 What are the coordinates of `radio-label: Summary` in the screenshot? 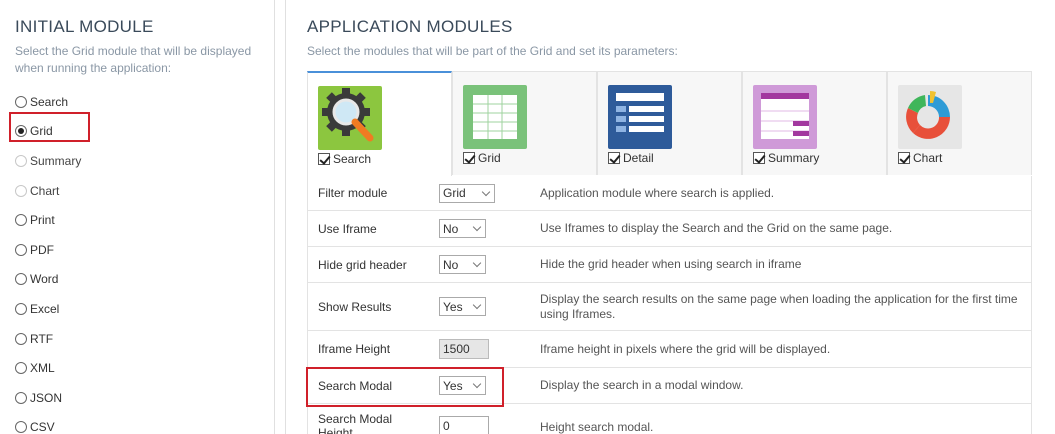 It's located at (56, 160).